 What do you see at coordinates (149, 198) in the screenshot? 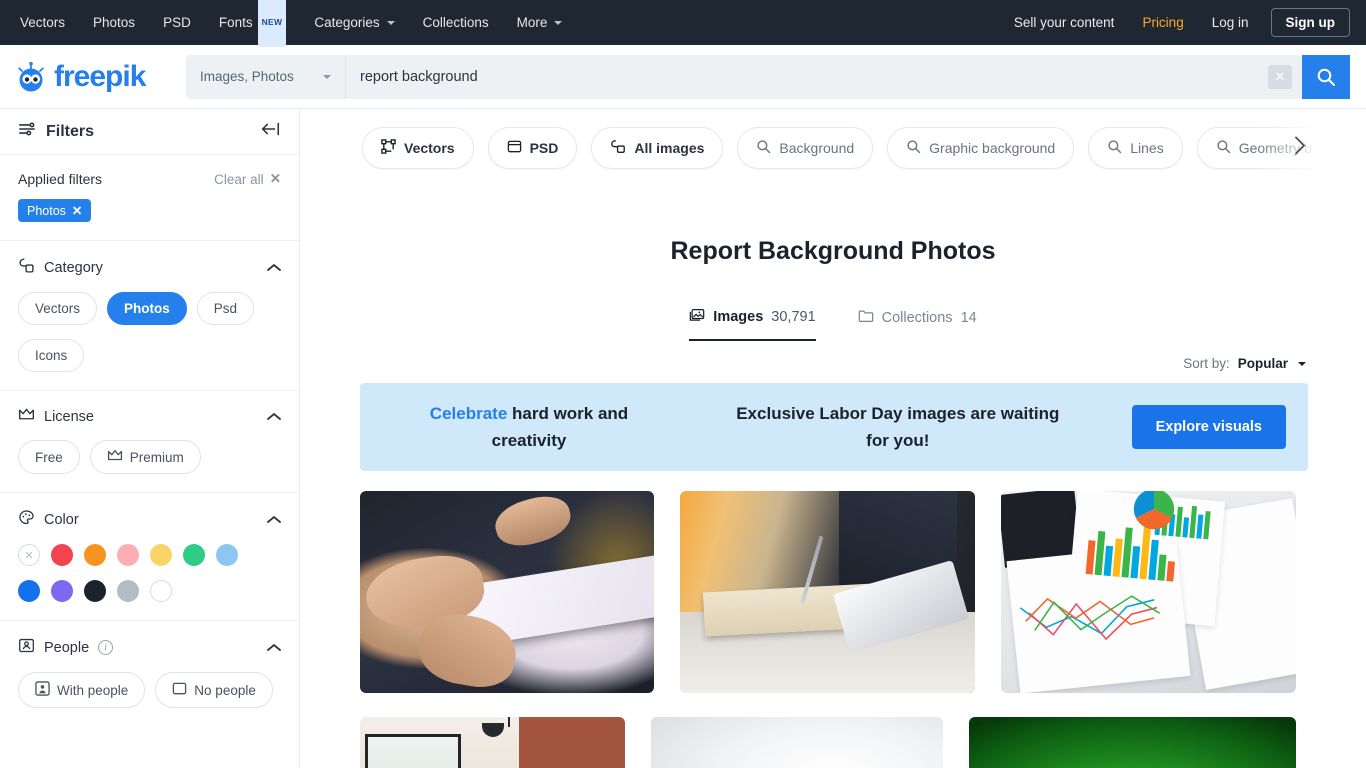
I see `applied-filters-section: Applied filters Clear all ✕ Photos ✕` at bounding box center [149, 198].